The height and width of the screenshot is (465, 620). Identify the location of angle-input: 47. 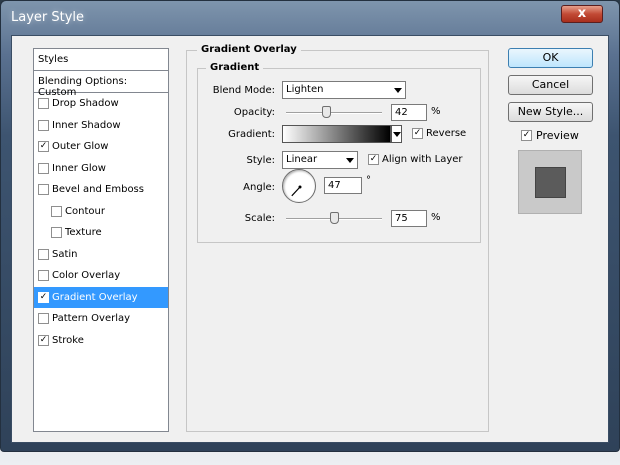
(343, 185).